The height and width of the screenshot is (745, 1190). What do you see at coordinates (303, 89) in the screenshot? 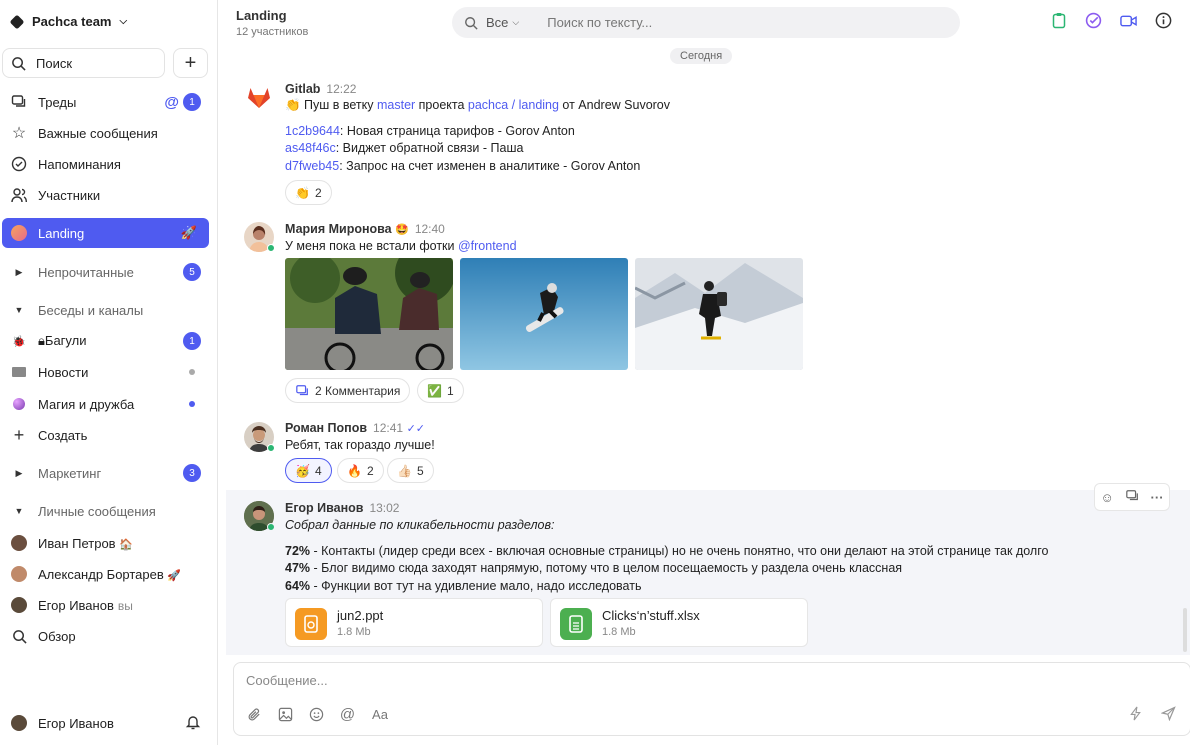
I see `author-name: Gitlab` at bounding box center [303, 89].